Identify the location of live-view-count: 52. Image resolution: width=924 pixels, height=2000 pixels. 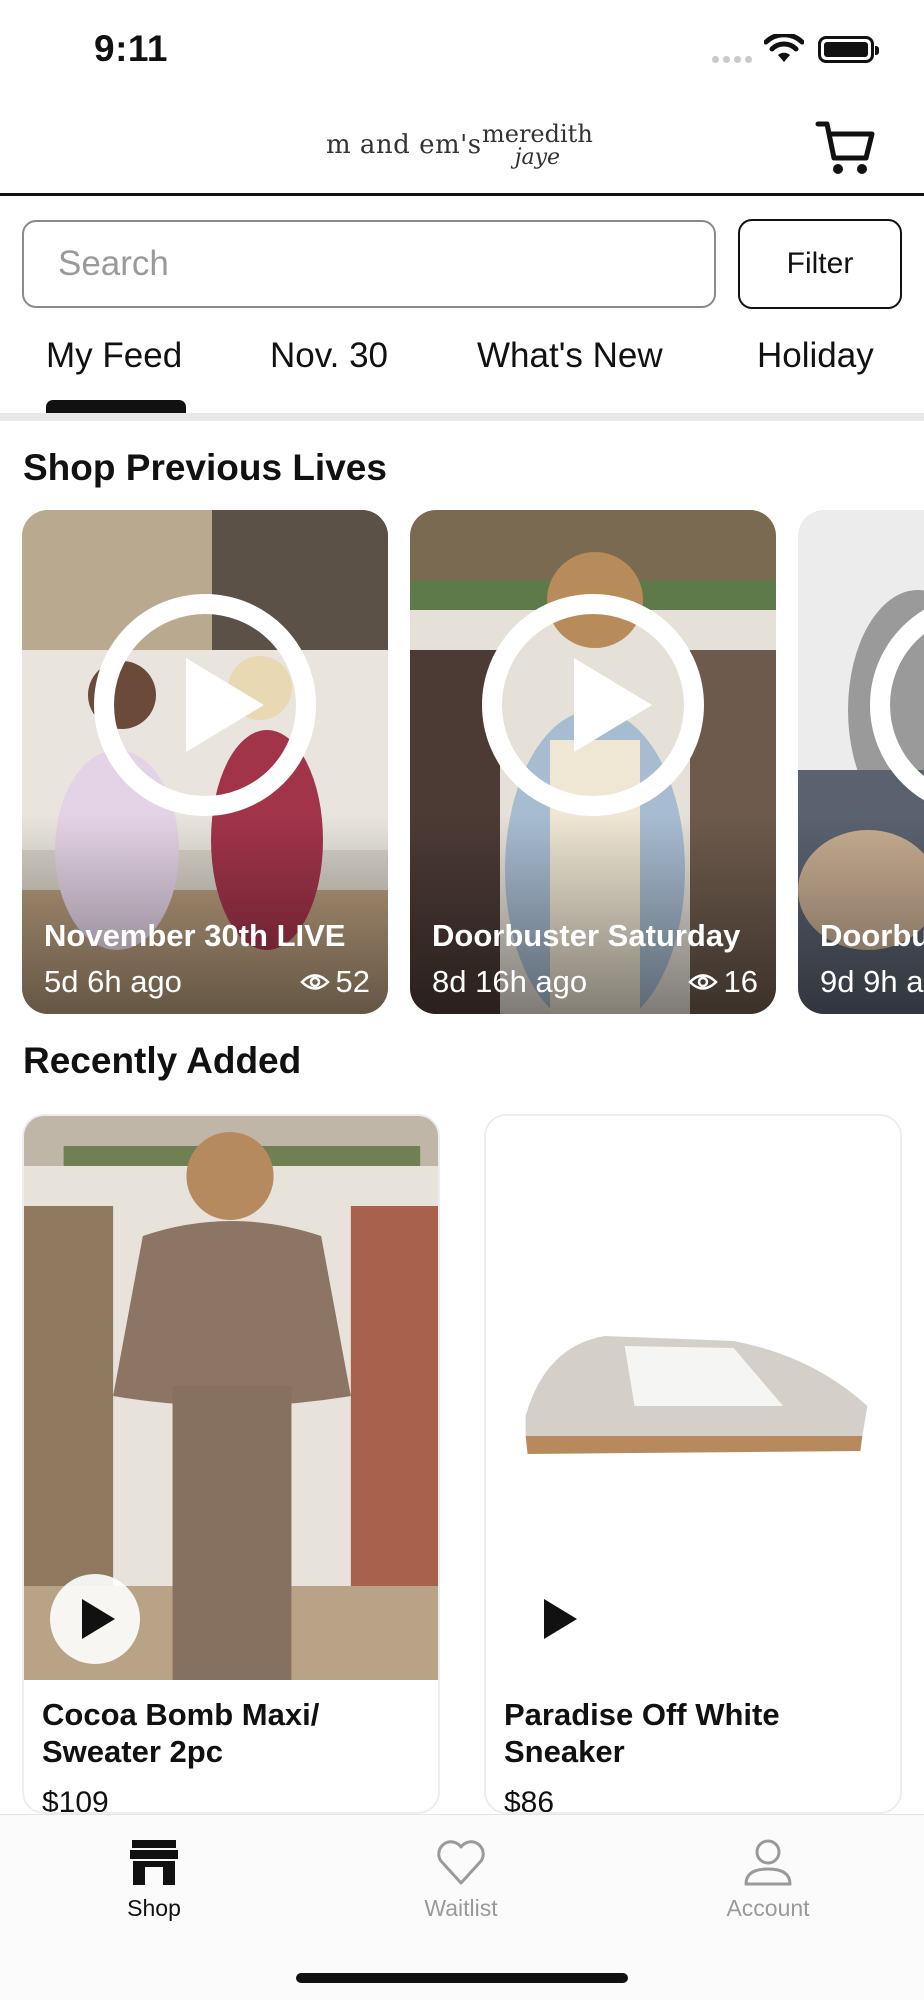
(352, 981).